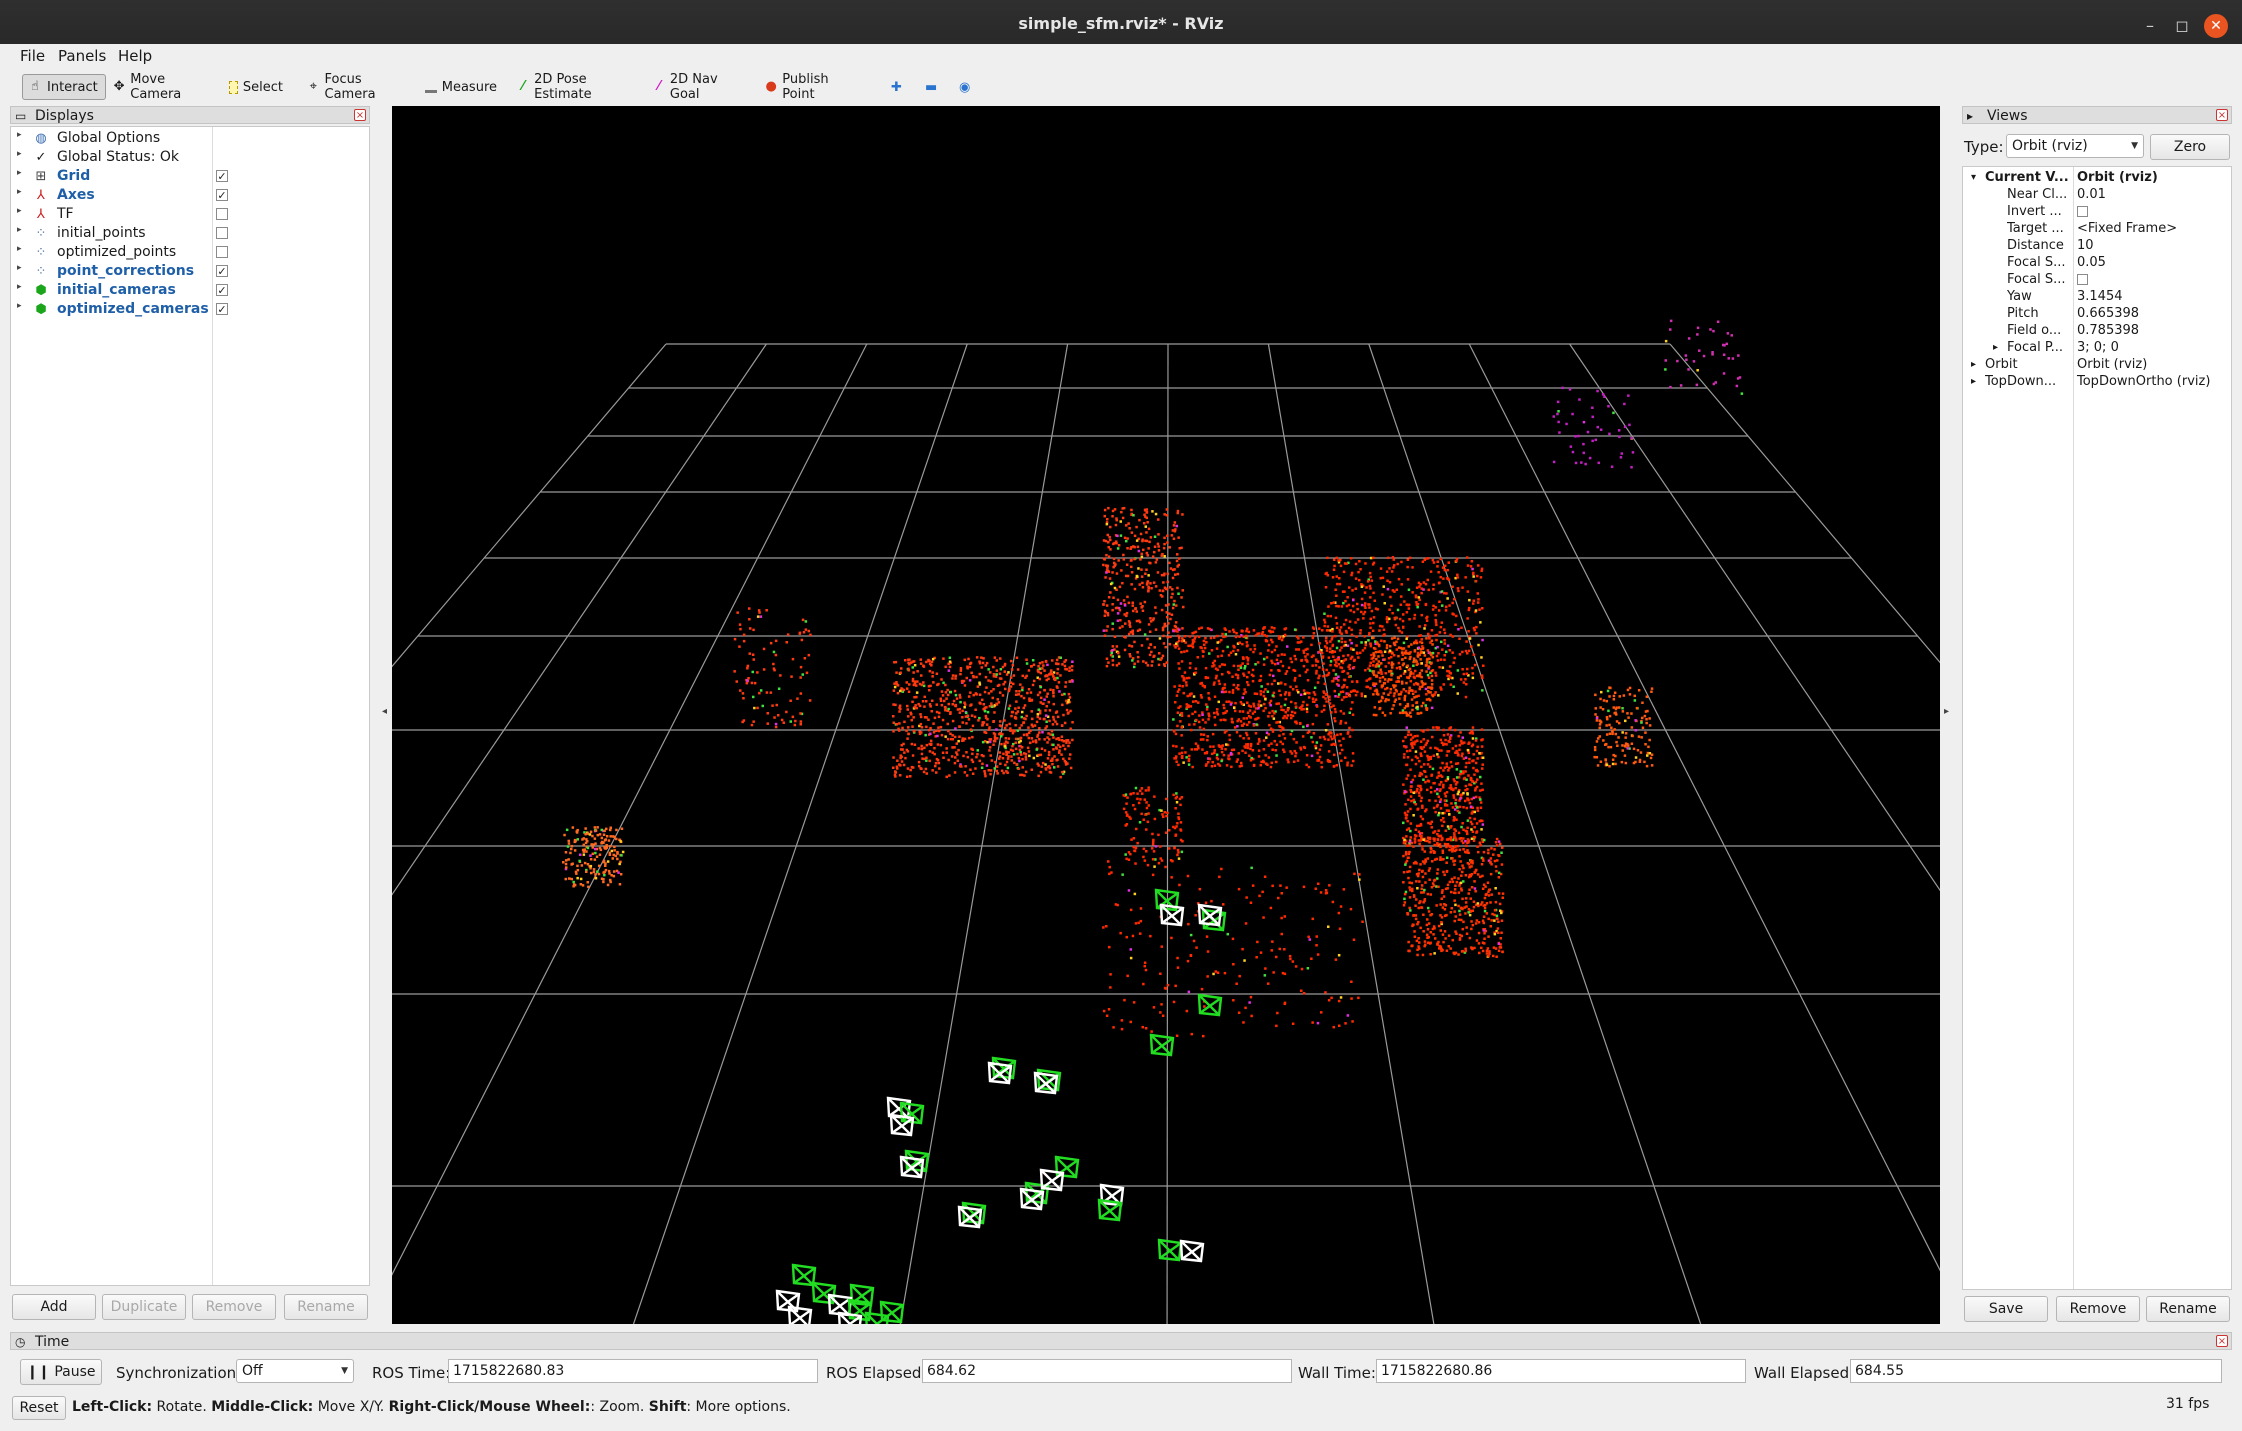  Describe the element at coordinates (190, 196) in the screenshot. I see `display-item-axes: ▸ ⅄ Axes ✓` at that location.